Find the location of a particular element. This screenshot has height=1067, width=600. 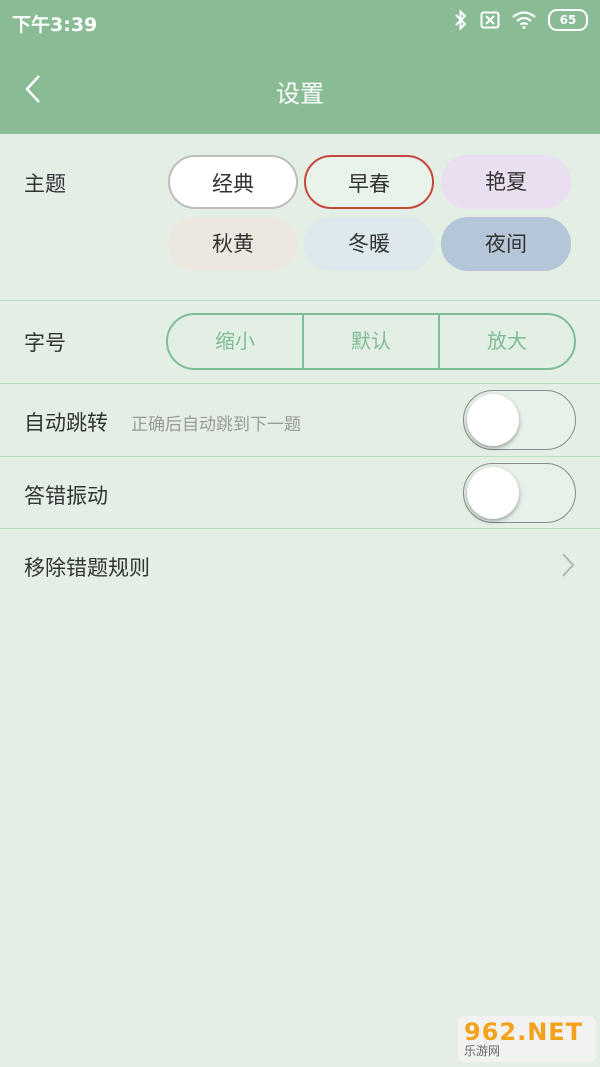

font-size-default: 默认 is located at coordinates (370, 341).